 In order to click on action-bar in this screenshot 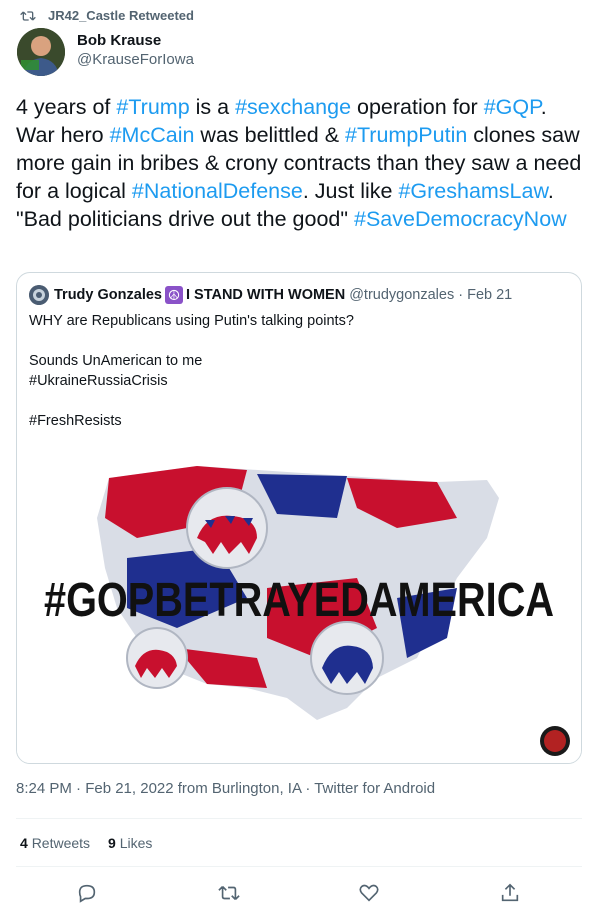, I will do `click(299, 894)`.